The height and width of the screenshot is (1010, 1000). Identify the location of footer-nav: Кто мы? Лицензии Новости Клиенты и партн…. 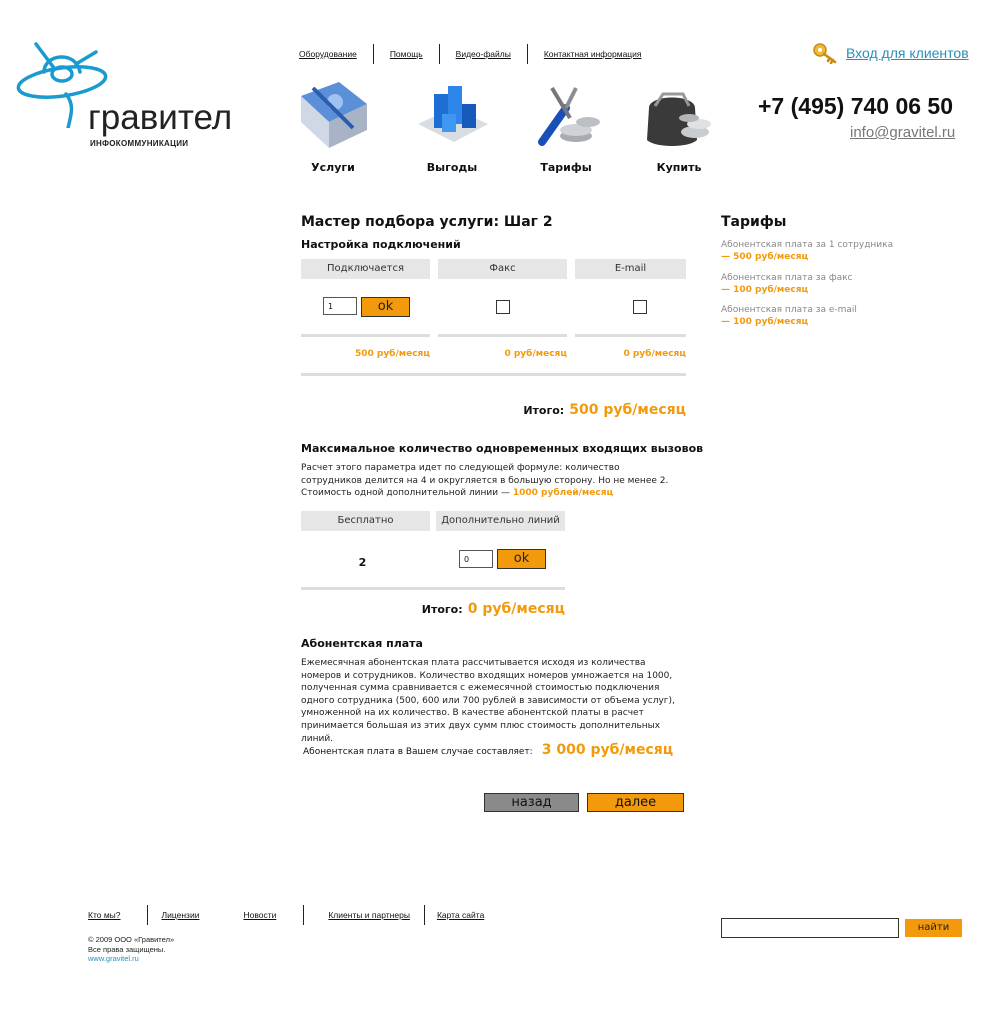
(286, 915).